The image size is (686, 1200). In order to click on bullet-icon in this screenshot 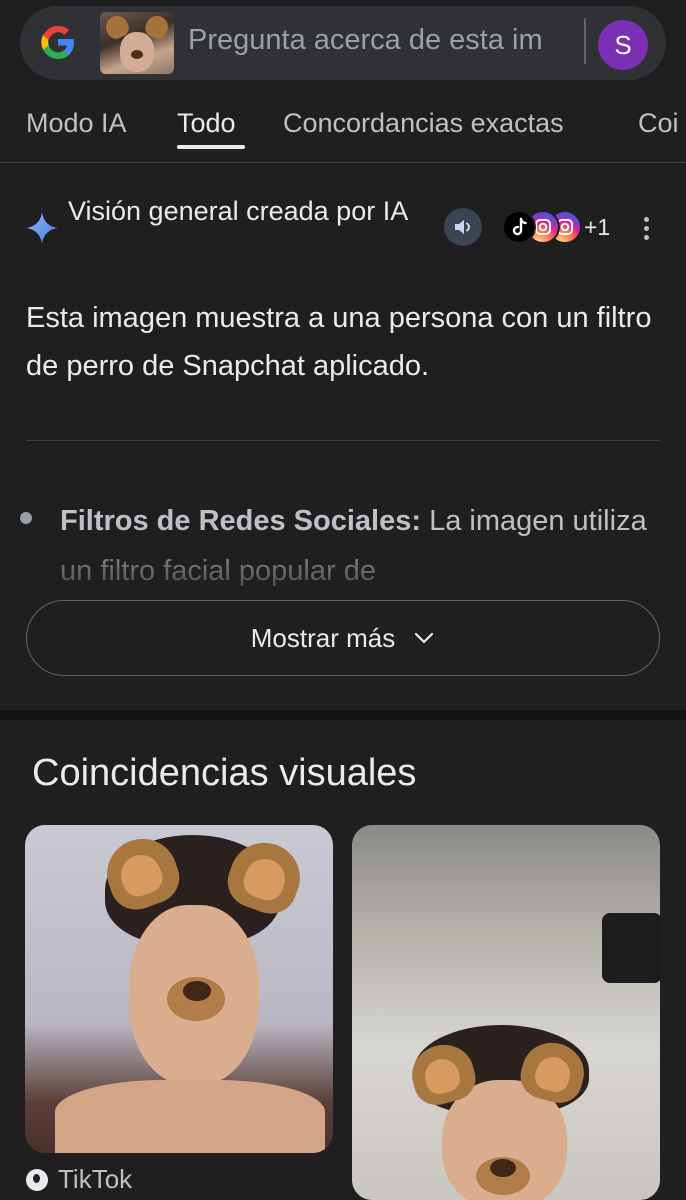, I will do `click(26, 518)`.